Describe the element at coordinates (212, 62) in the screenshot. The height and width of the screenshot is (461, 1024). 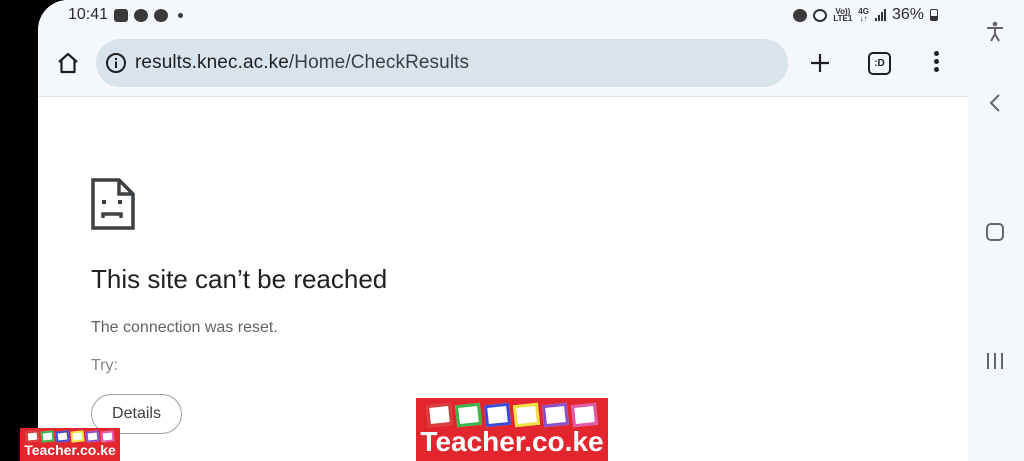
I see `url-host: results.knec.ac.ke` at that location.